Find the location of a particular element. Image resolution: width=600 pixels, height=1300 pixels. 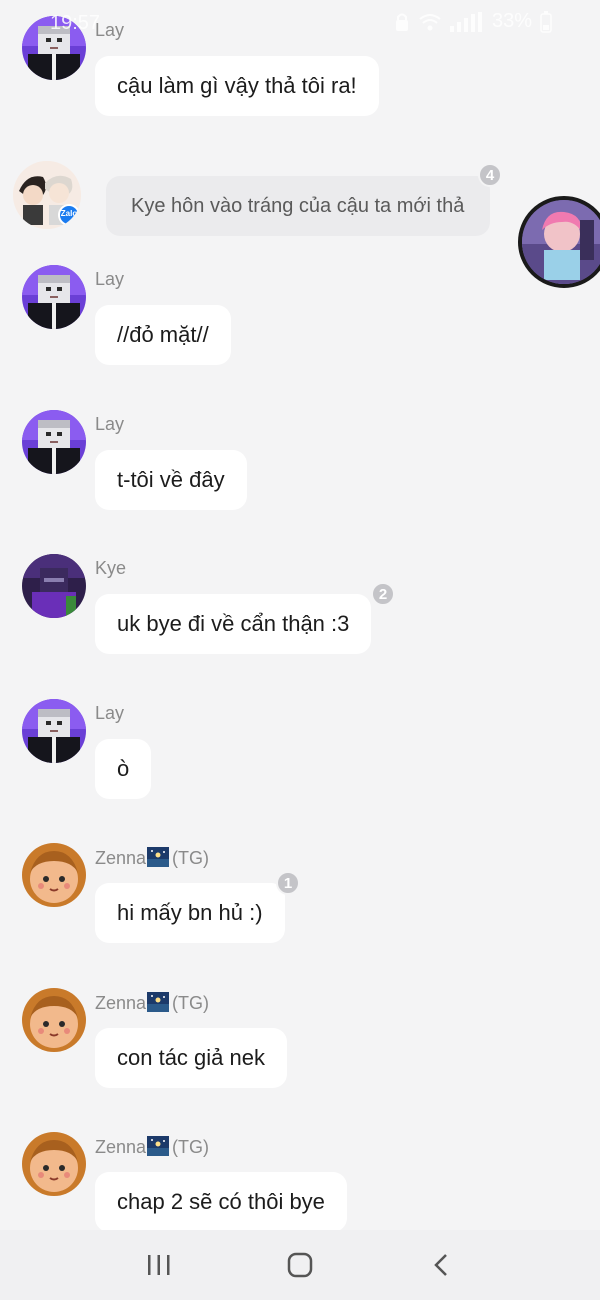

recents-button is located at coordinates (159, 1265).